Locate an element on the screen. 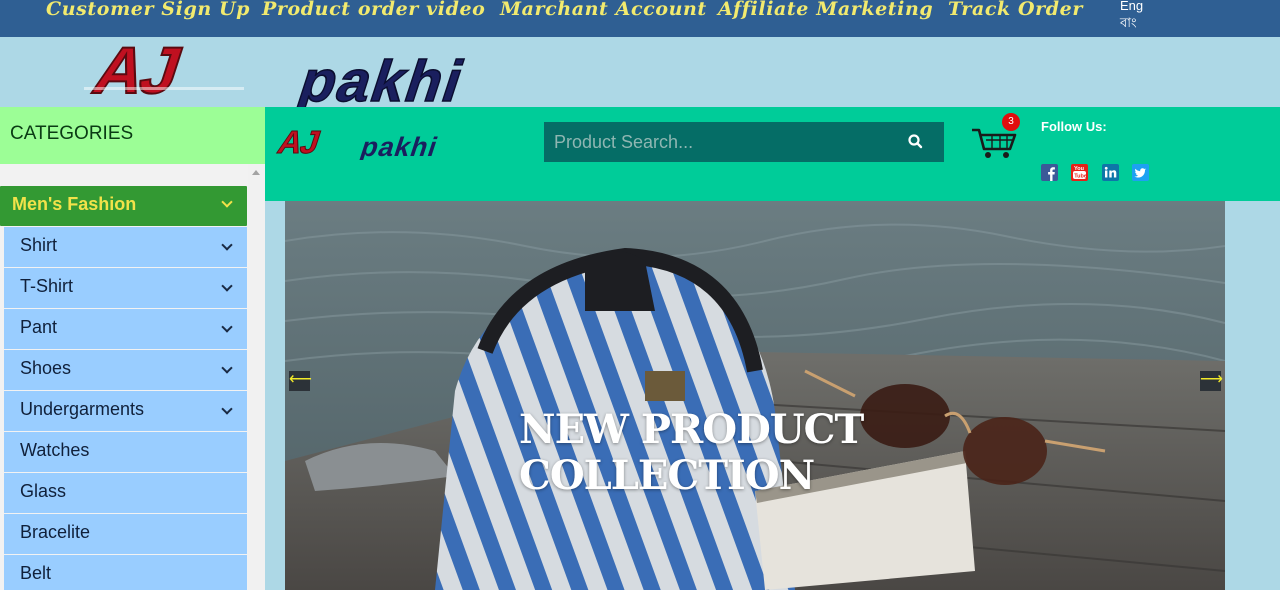 This screenshot has width=1280, height=590. slider-prev-arrow-icon: ⟵ is located at coordinates (300, 381).